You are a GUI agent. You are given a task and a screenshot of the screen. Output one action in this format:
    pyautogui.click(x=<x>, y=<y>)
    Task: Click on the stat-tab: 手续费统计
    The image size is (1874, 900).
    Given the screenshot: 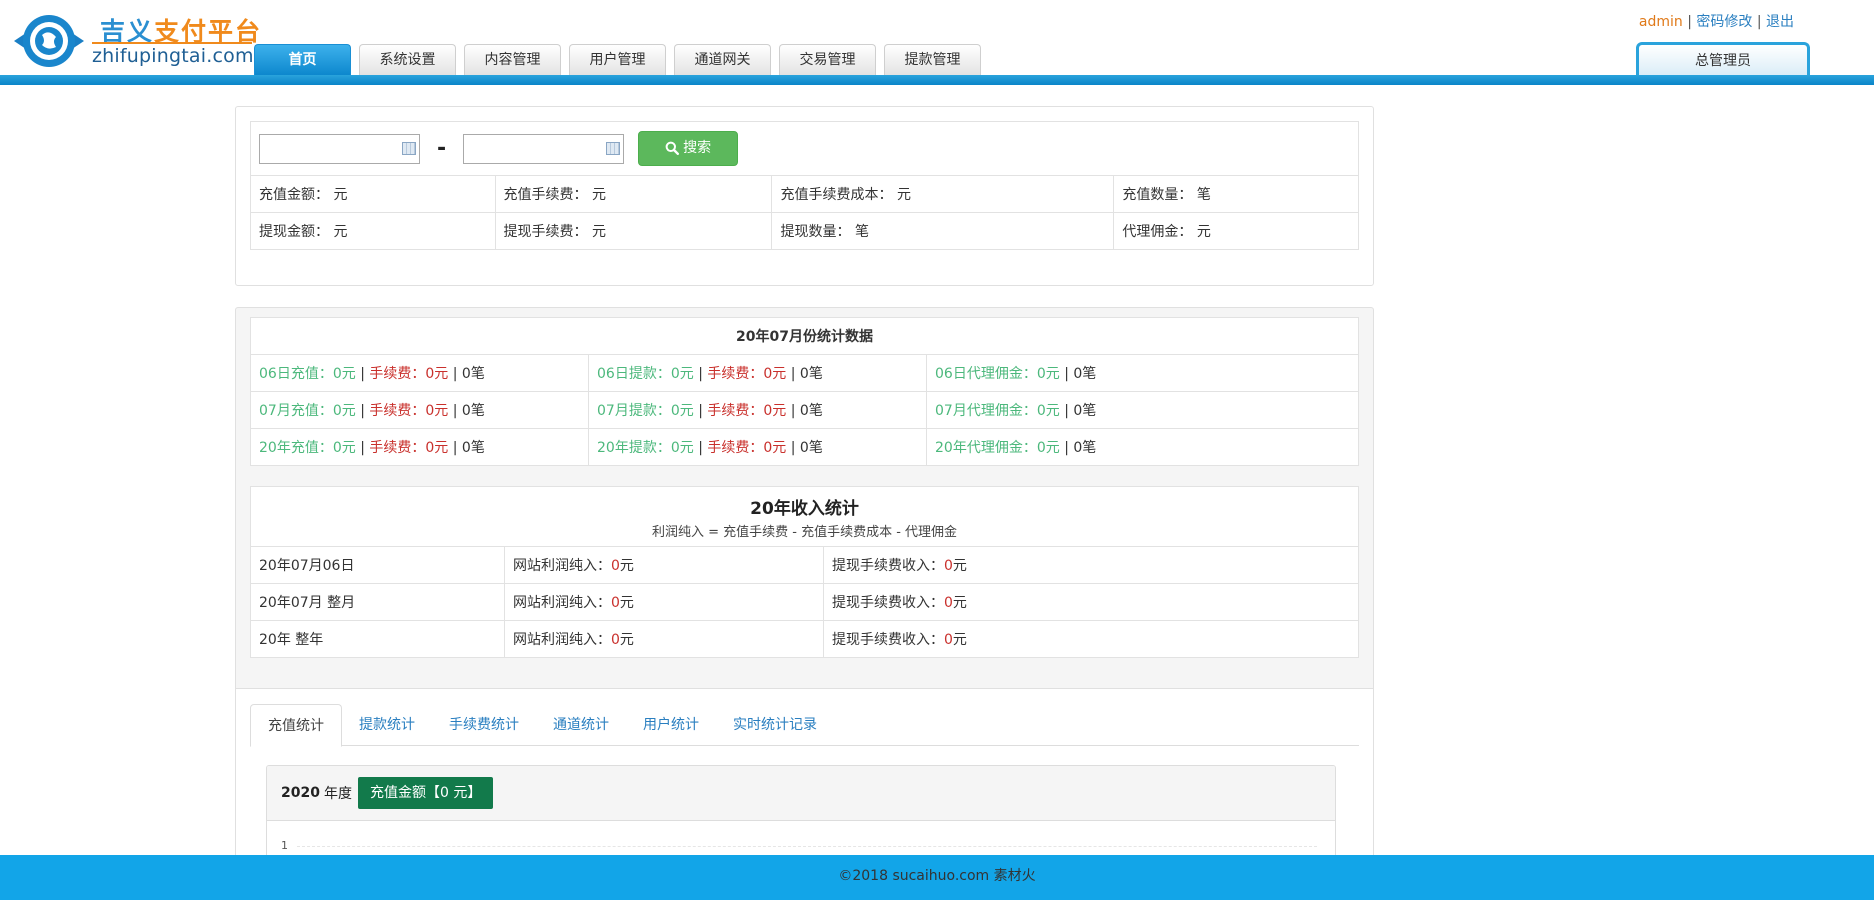 What is the action you would take?
    pyautogui.click(x=484, y=725)
    